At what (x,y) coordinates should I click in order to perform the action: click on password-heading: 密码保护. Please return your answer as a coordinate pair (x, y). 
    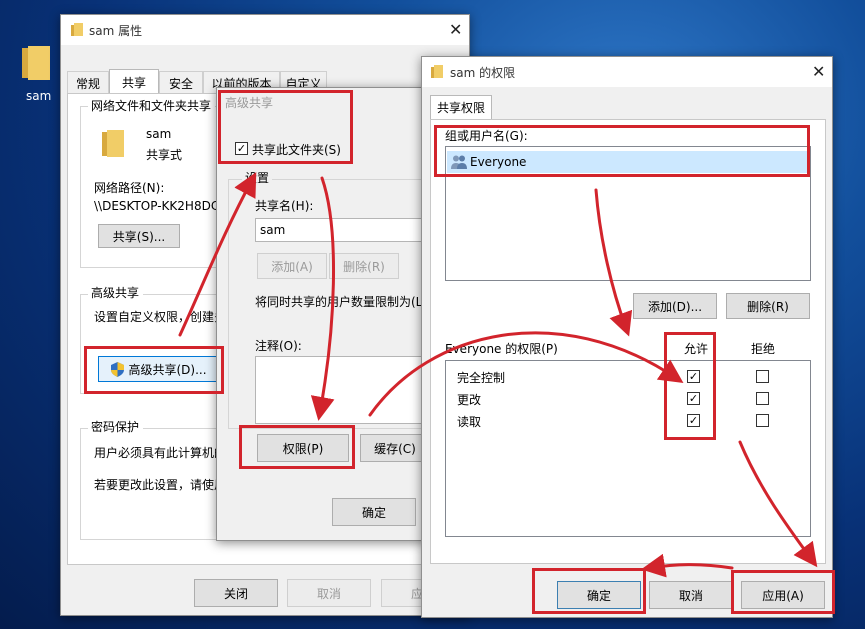
    Looking at the image, I should click on (116, 426).